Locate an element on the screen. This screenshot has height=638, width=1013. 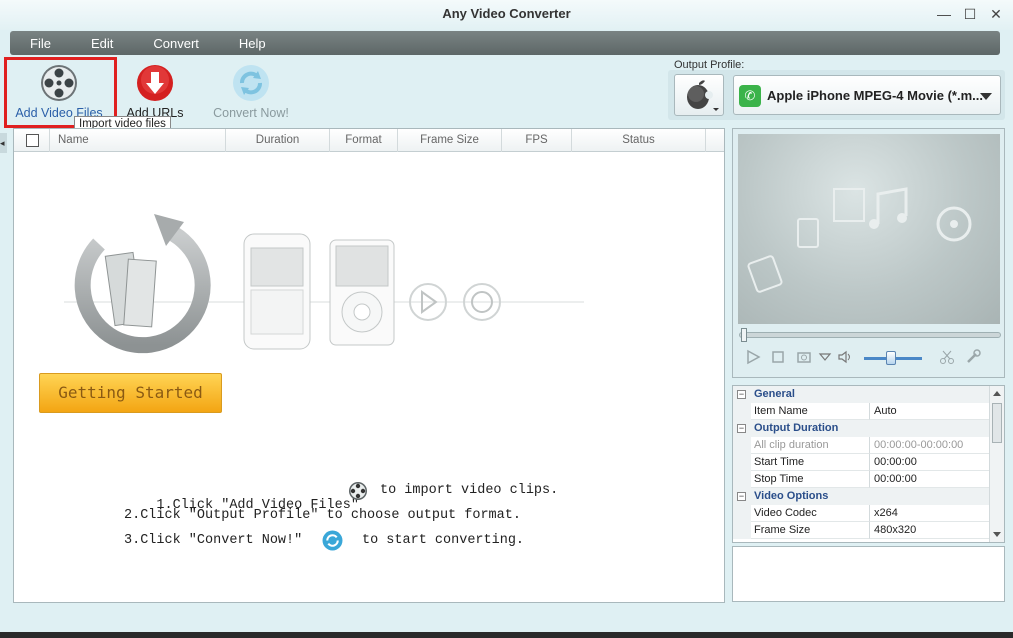
window-title: Any Video Converter is located at coordinates (506, 13).